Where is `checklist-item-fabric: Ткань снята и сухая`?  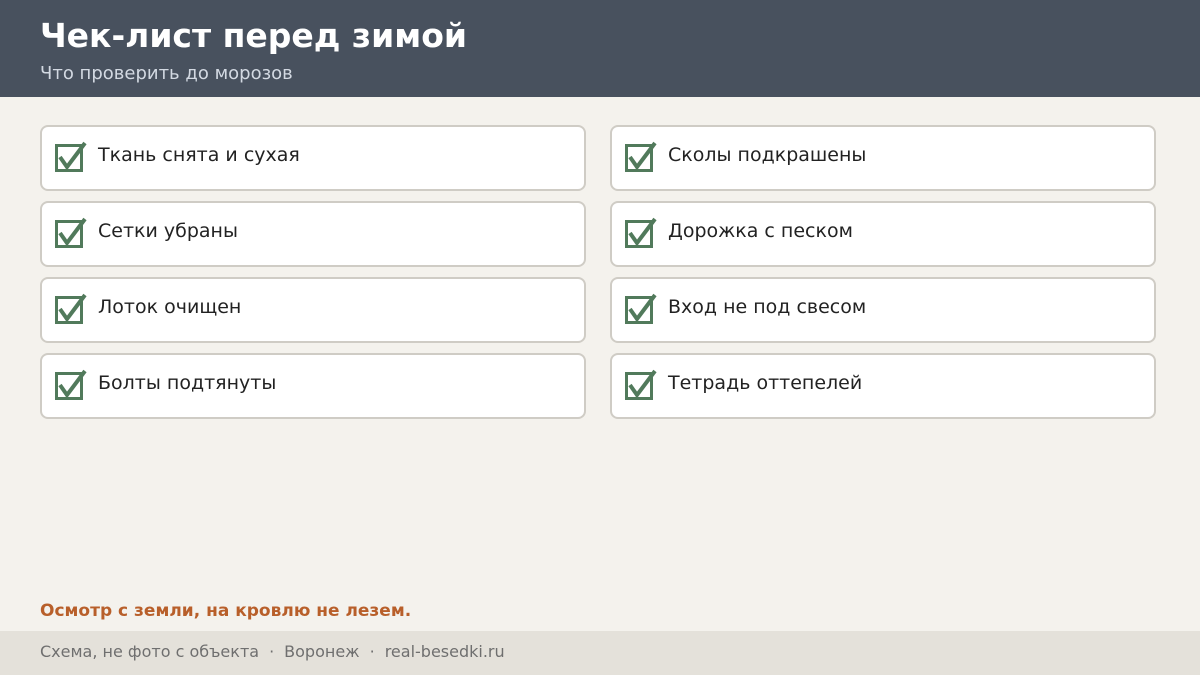
checklist-item-fabric: Ткань снята и сухая is located at coordinates (313, 158).